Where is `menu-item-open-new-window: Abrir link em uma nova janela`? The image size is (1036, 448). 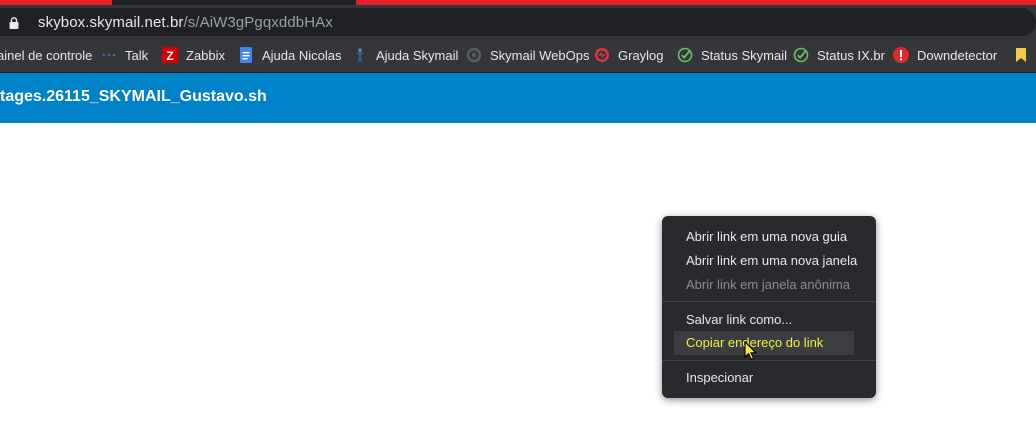 menu-item-open-new-window: Abrir link em uma nova janela is located at coordinates (769, 261).